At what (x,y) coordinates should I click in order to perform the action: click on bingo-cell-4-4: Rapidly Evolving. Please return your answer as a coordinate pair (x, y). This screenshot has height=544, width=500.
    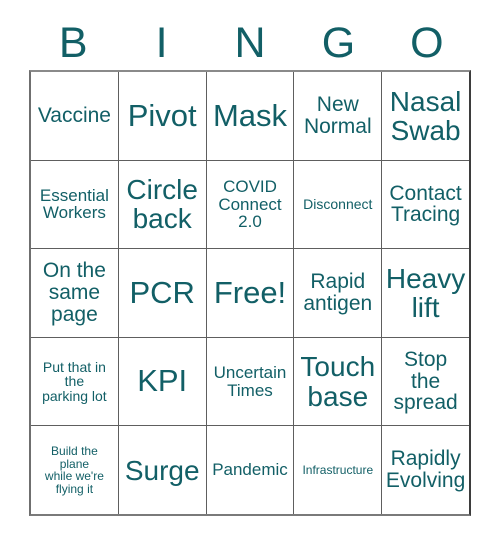
    Looking at the image, I should click on (425, 470).